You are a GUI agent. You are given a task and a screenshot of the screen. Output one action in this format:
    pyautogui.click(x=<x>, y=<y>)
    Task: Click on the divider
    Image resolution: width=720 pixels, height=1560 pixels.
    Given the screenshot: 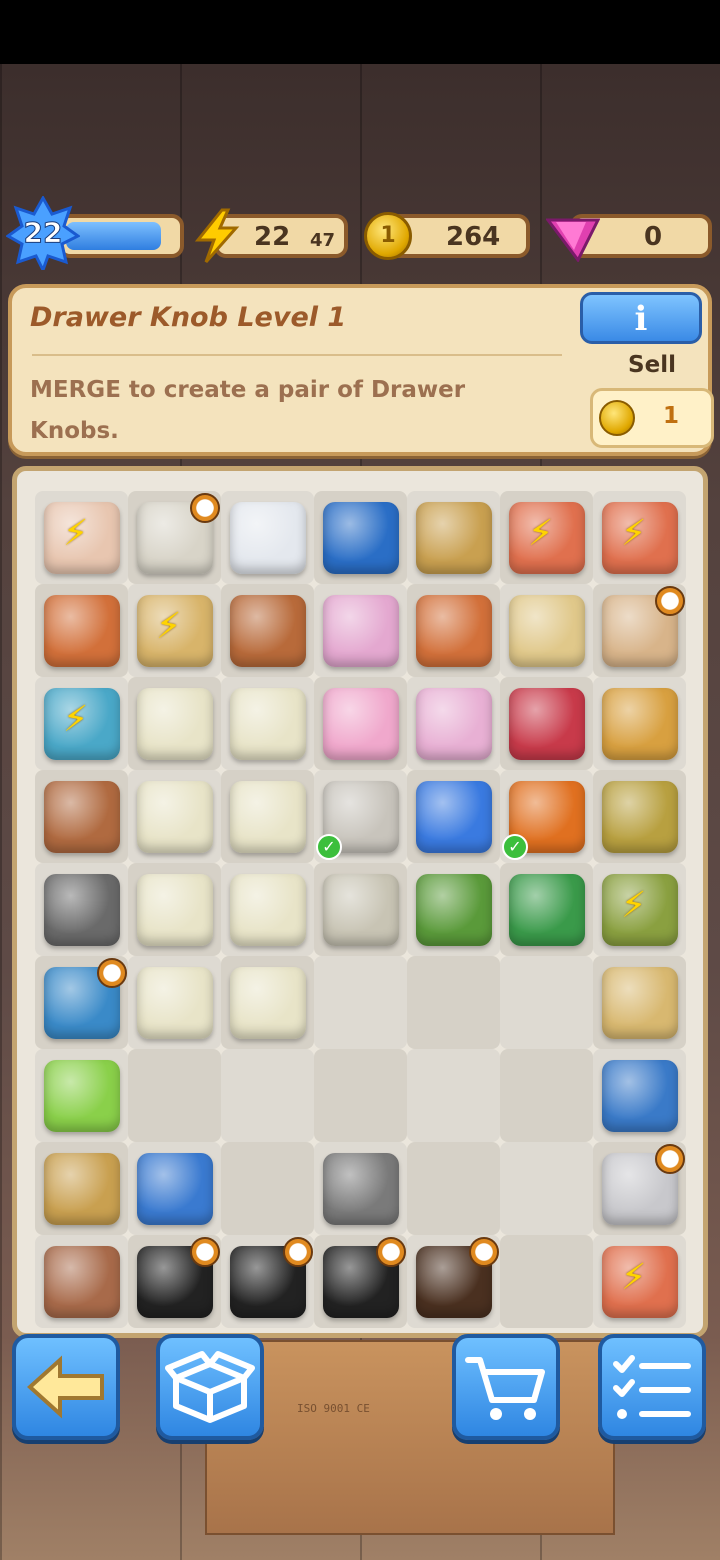 What is the action you would take?
    pyautogui.click(x=297, y=355)
    